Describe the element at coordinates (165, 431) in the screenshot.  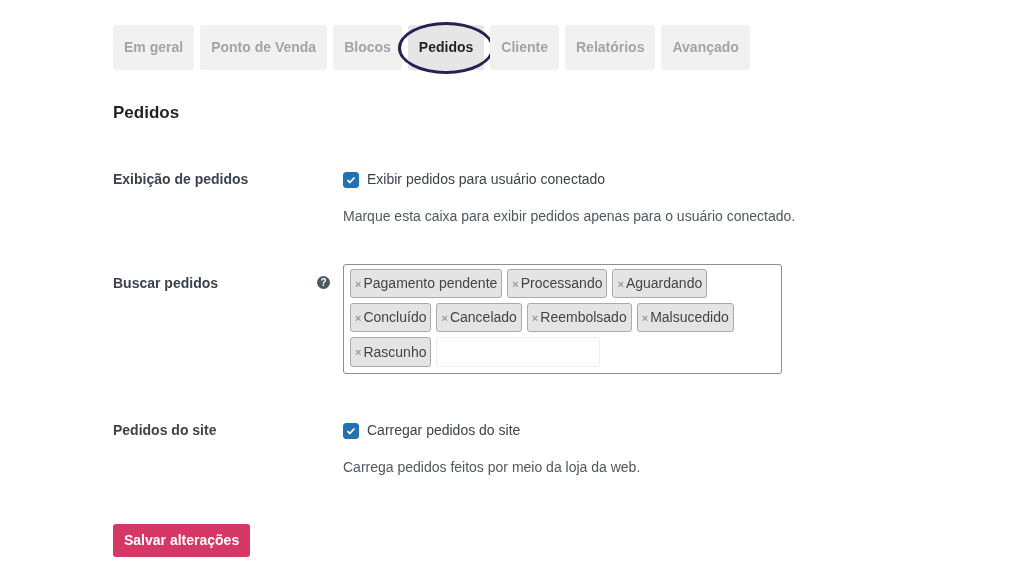
I see `setting-label: Pedidos do site` at that location.